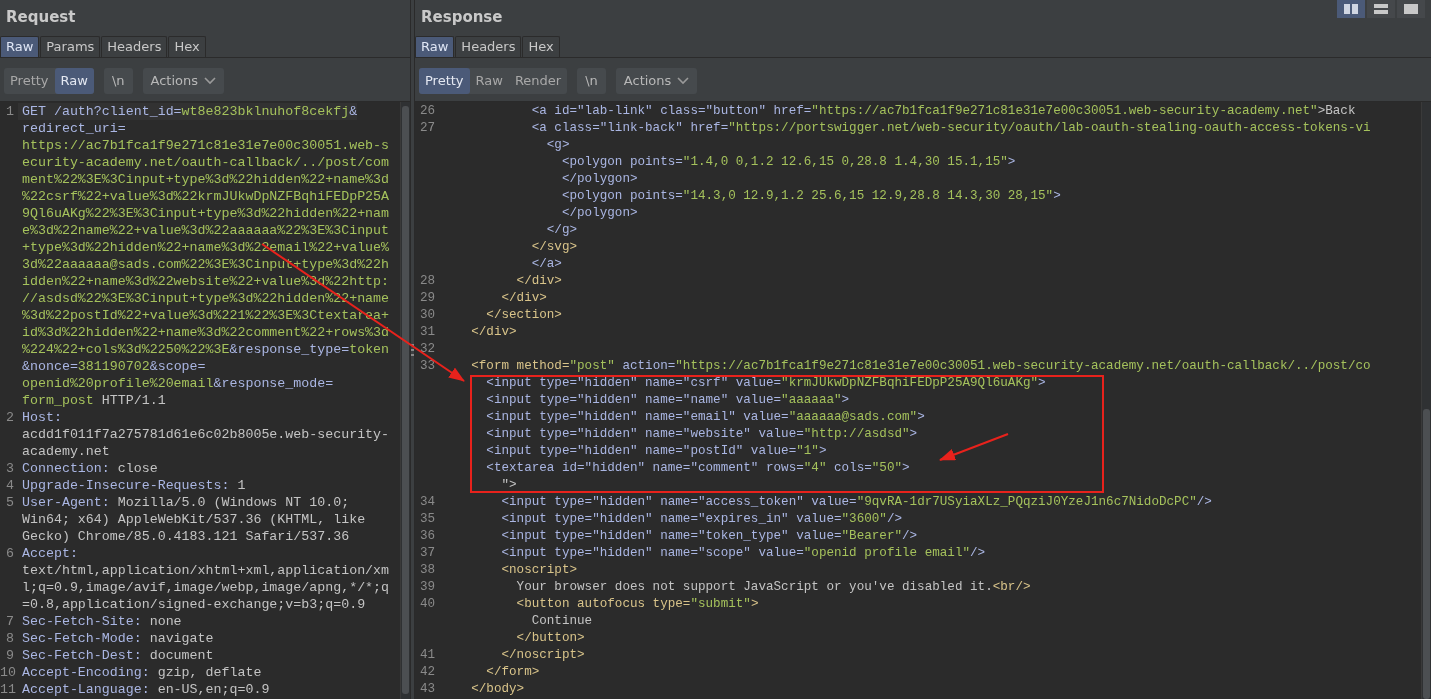  I want to click on splitter-handle, so click(412, 349).